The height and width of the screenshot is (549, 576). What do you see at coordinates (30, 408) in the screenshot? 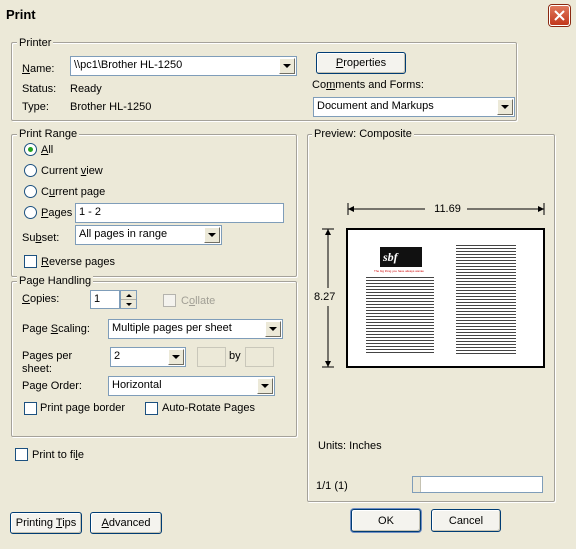
I see `print-page-border-checkbox` at bounding box center [30, 408].